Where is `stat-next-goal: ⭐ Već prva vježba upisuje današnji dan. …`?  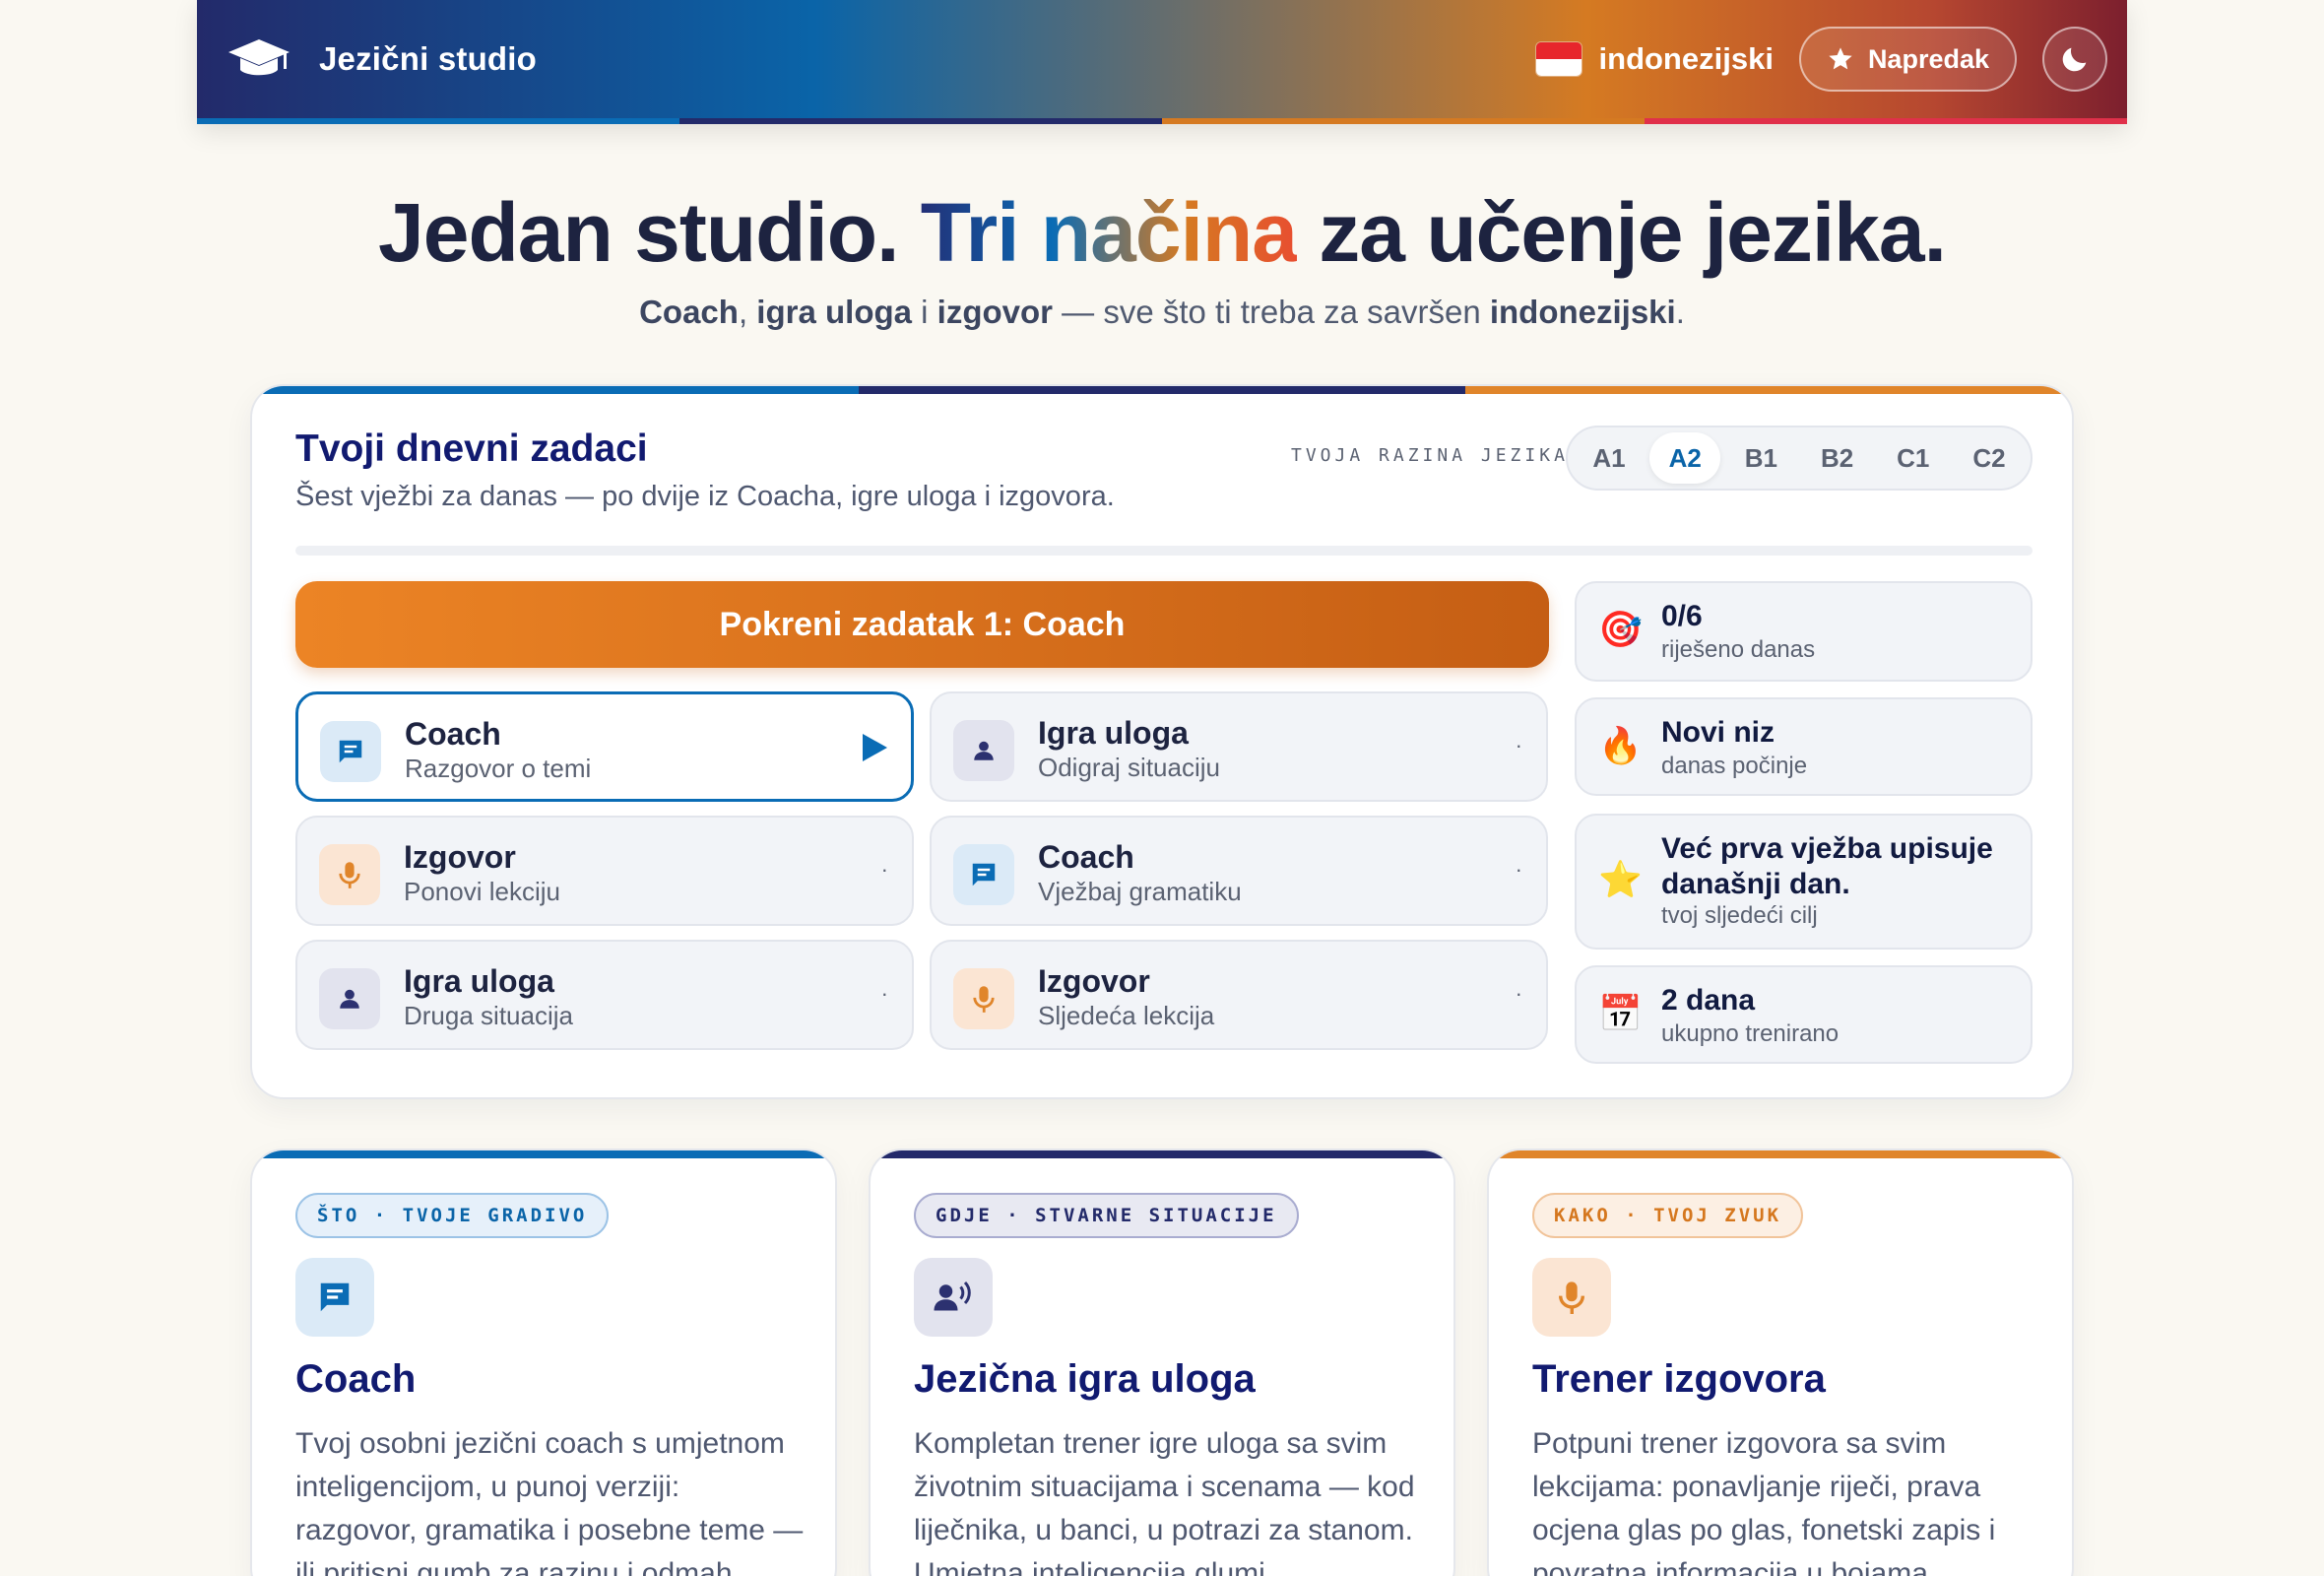 stat-next-goal: ⭐ Već prva vježba upisuje današnji dan. … is located at coordinates (1804, 882).